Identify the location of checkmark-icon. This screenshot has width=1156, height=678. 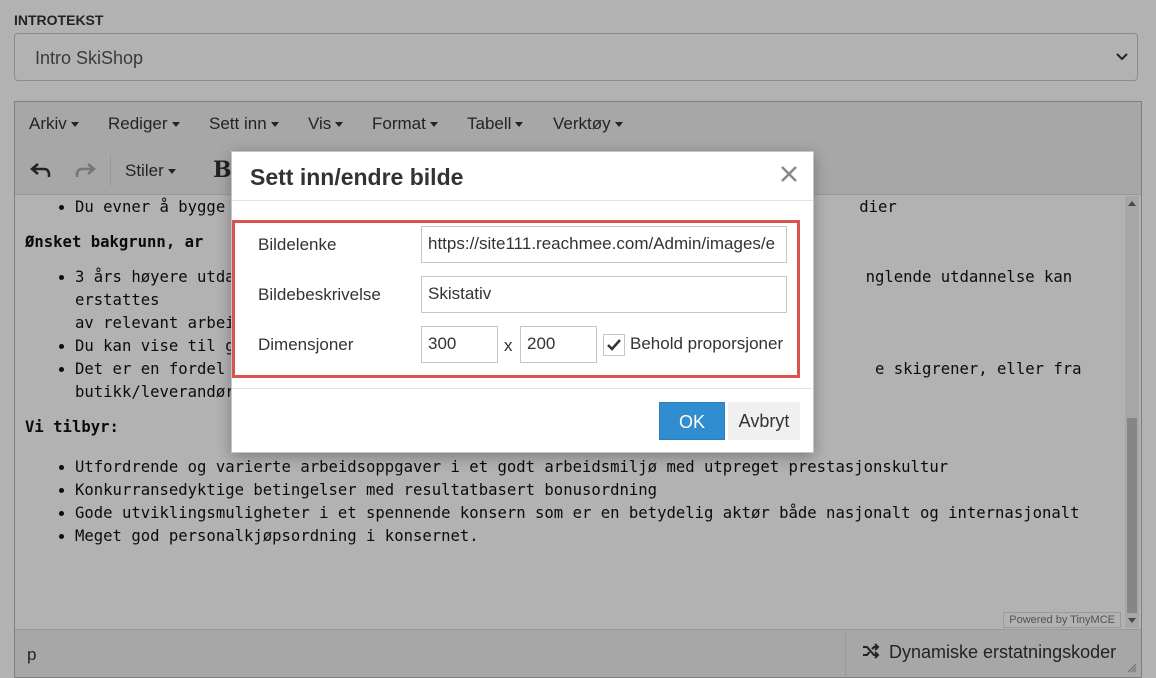
(614, 345).